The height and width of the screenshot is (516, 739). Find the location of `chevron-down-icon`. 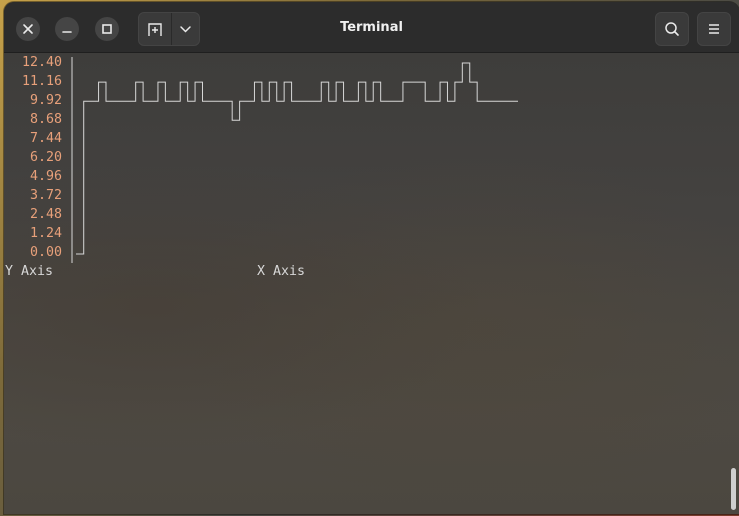

chevron-down-icon is located at coordinates (185, 29).